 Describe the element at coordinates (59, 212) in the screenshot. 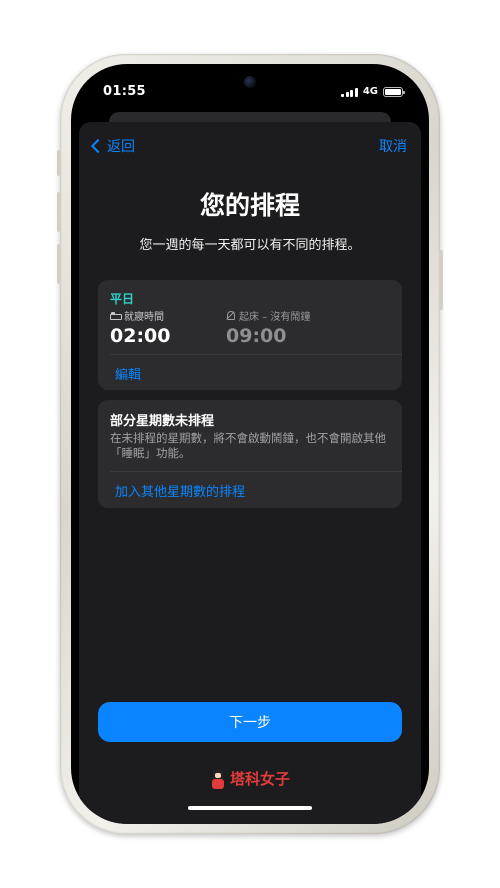

I see `volume-up-button` at that location.